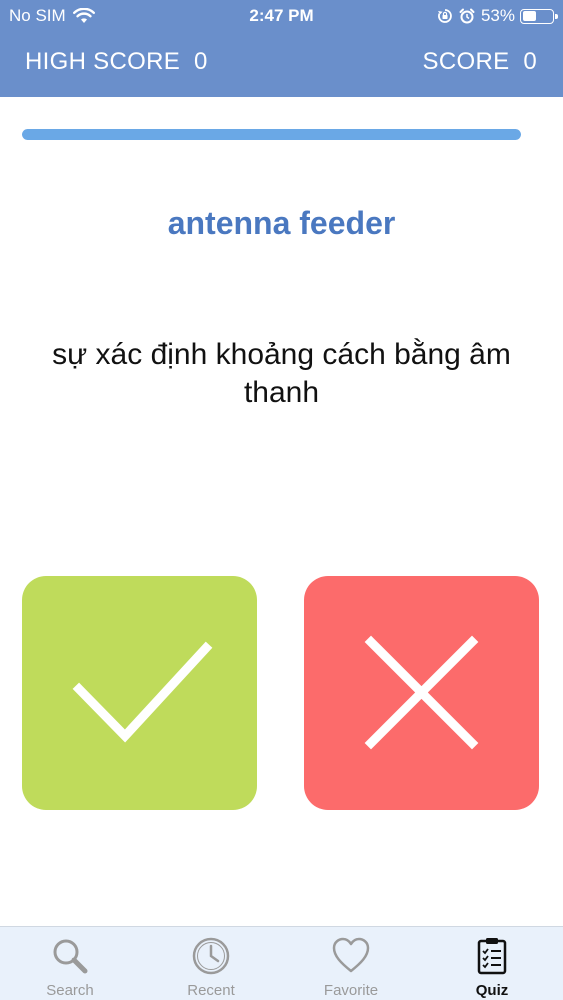 The height and width of the screenshot is (1000, 563). I want to click on clipboard-icon, so click(492, 956).